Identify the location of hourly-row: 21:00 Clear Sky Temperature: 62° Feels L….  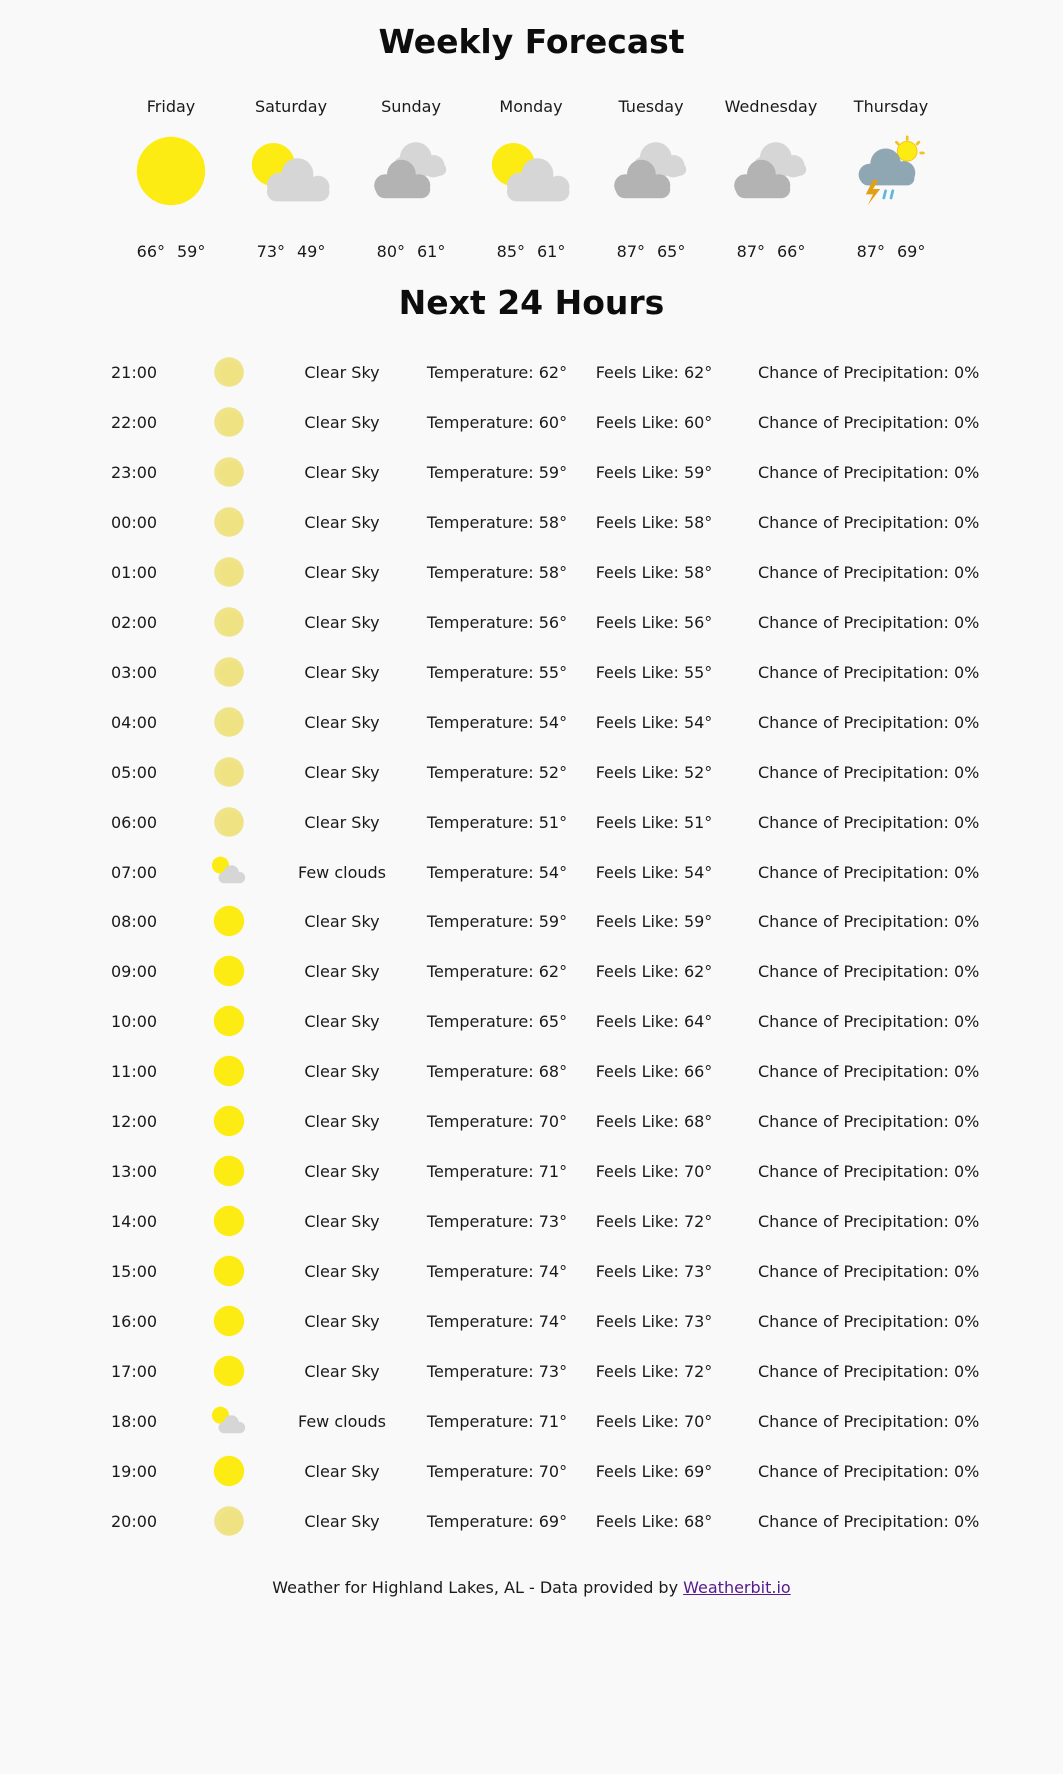
(531, 372).